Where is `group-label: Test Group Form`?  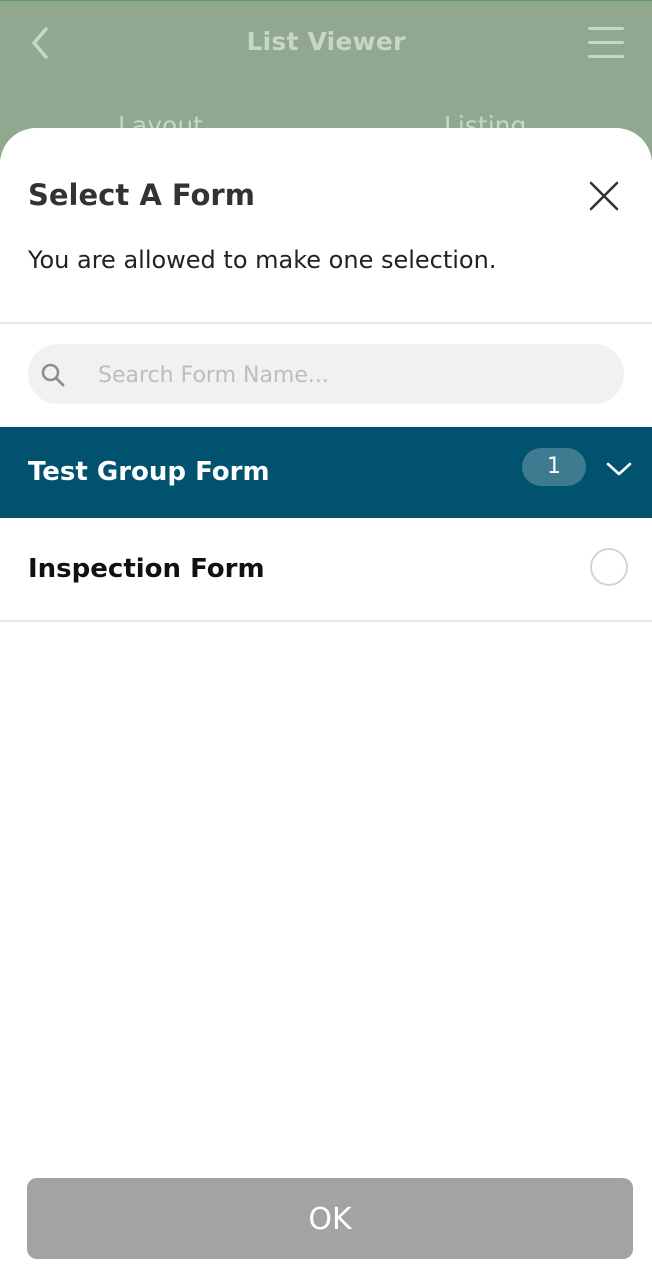
group-label: Test Group Form is located at coordinates (149, 472).